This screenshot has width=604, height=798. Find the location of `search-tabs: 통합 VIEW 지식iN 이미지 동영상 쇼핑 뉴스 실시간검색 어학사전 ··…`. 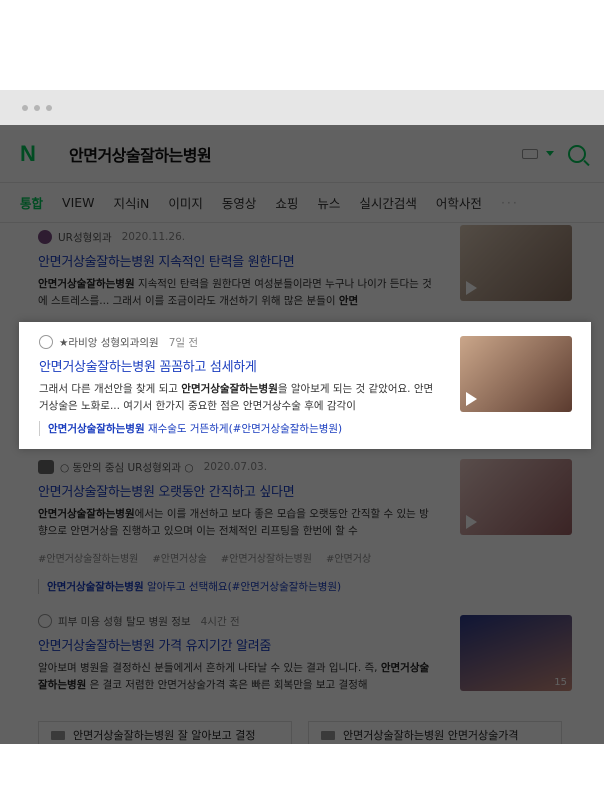

search-tabs: 통합 VIEW 지식iN 이미지 동영상 쇼핑 뉴스 실시간검색 어학사전 ··… is located at coordinates (302, 203).